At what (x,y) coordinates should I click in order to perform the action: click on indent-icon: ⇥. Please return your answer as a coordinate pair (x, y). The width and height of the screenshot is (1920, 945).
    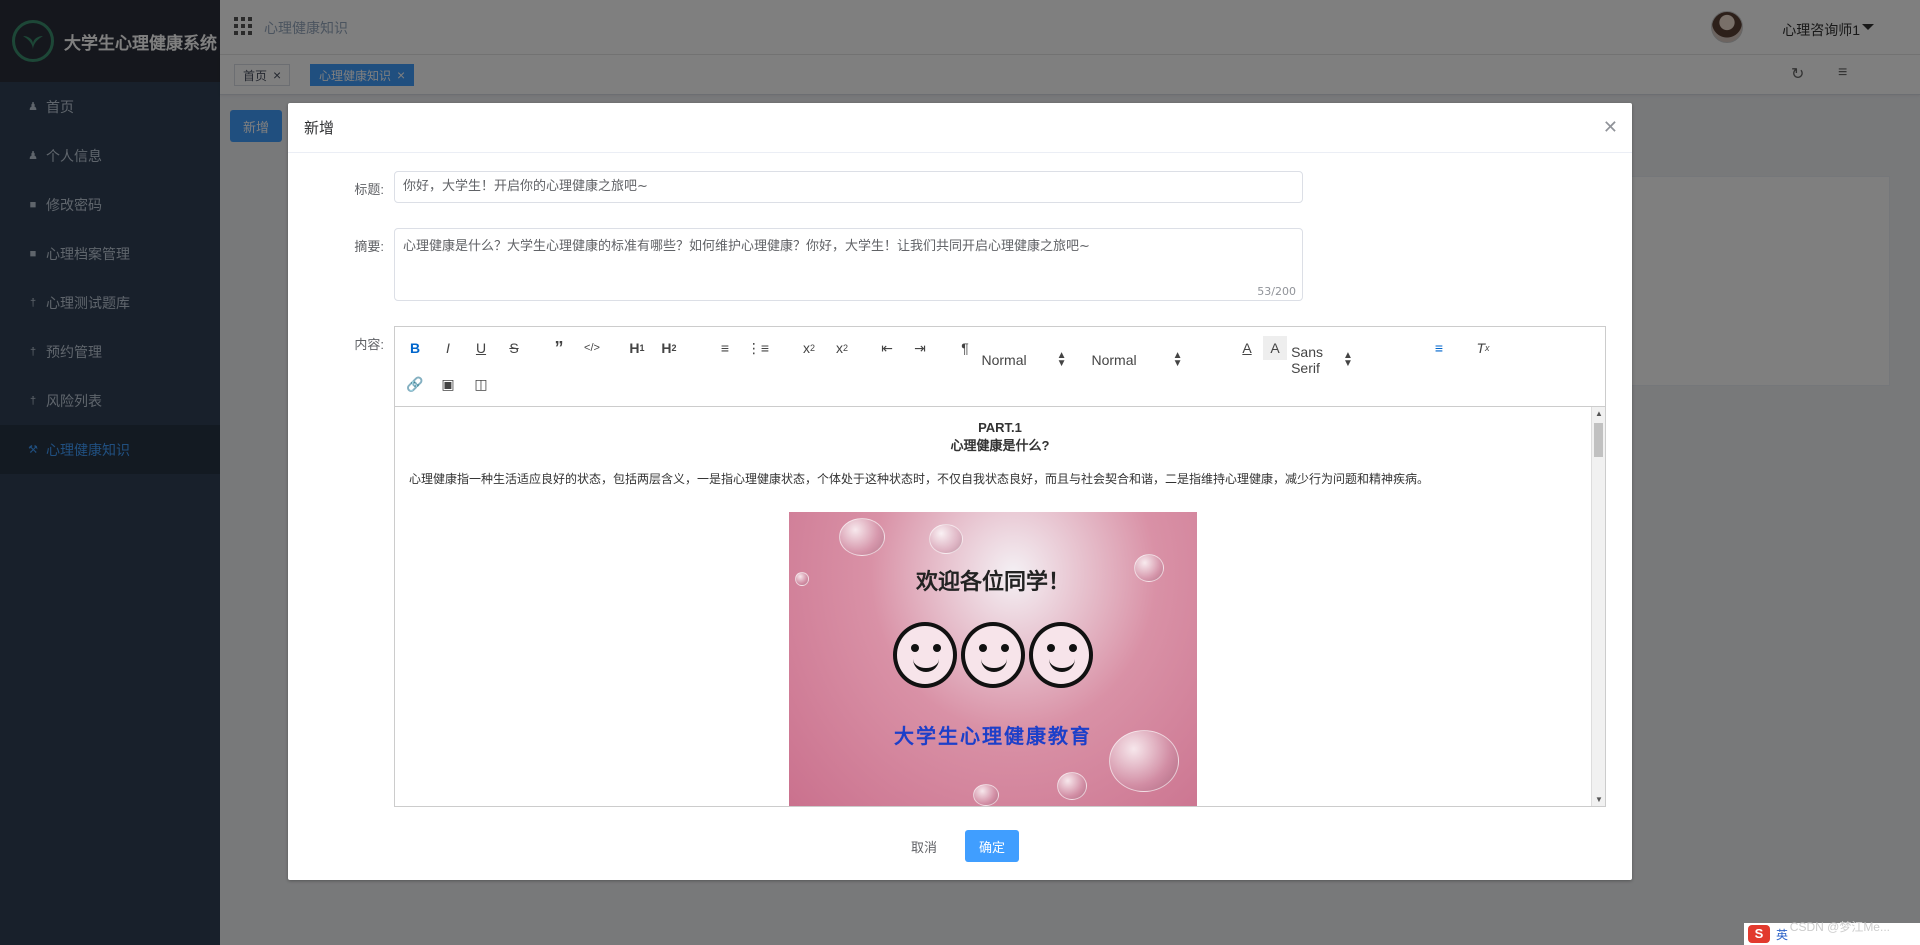
    Looking at the image, I should click on (920, 348).